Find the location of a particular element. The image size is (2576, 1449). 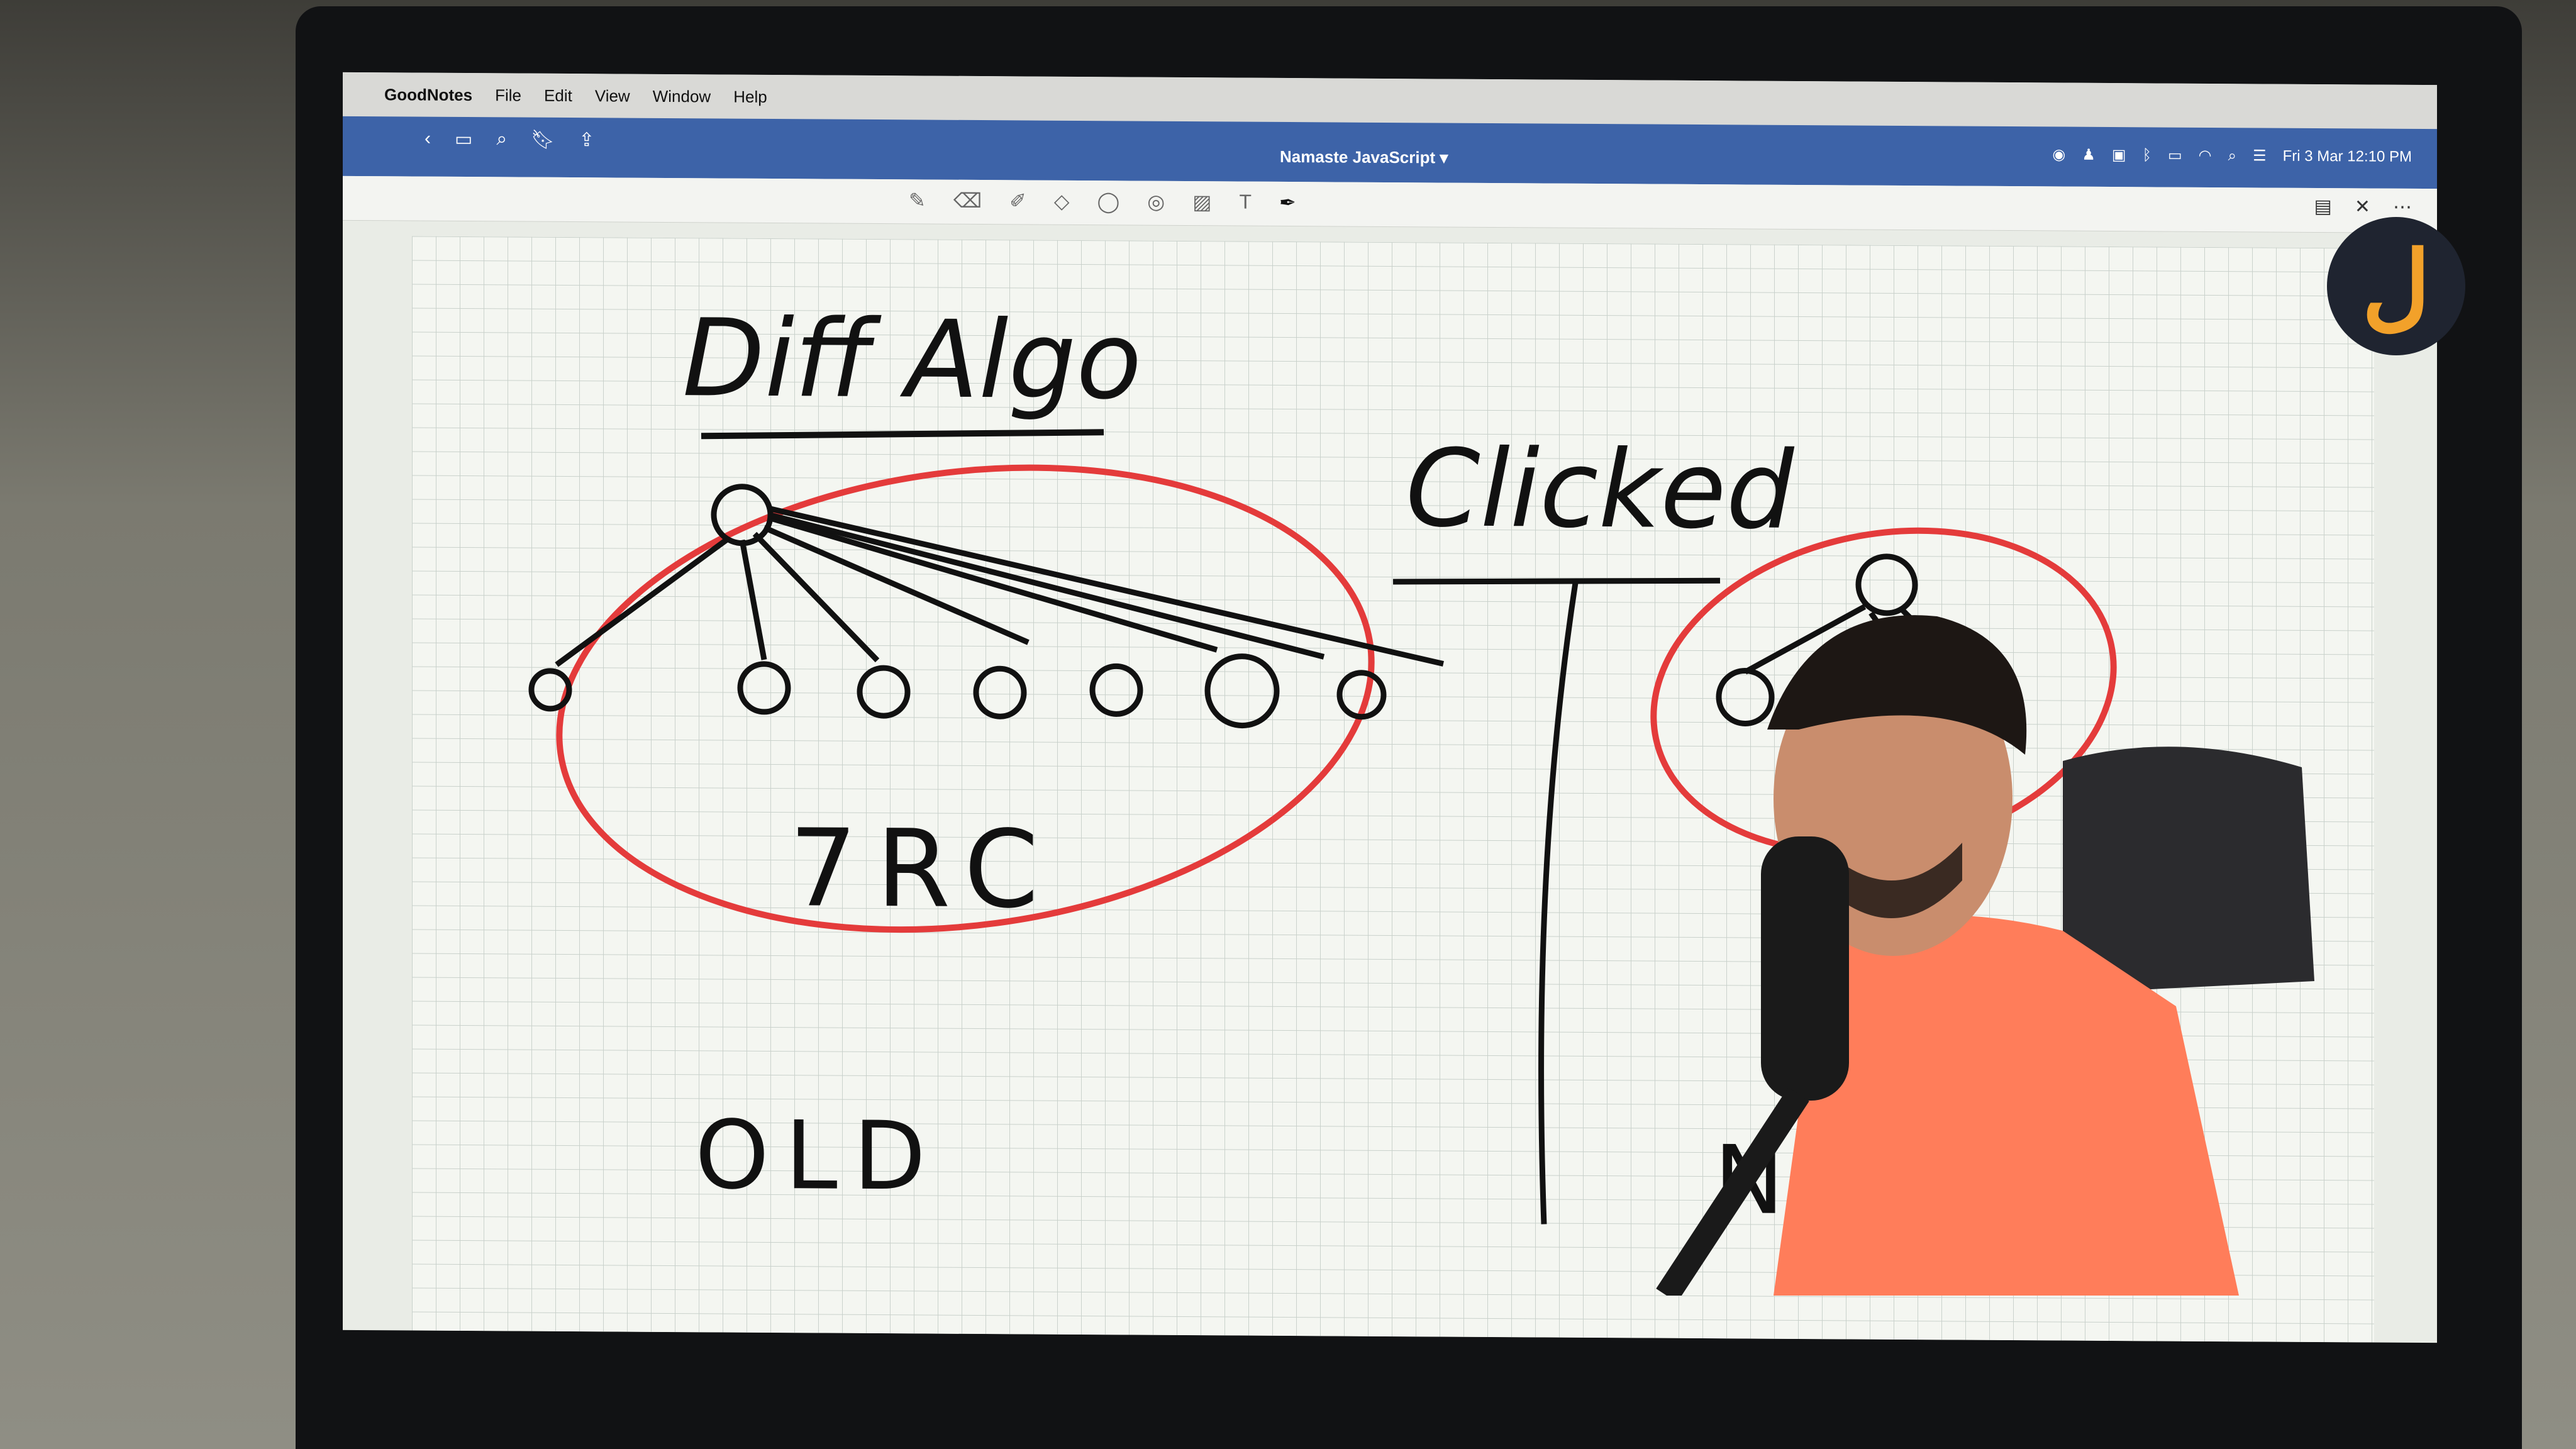

document-title-text: Namaste JavaScript is located at coordinates (1358, 157).